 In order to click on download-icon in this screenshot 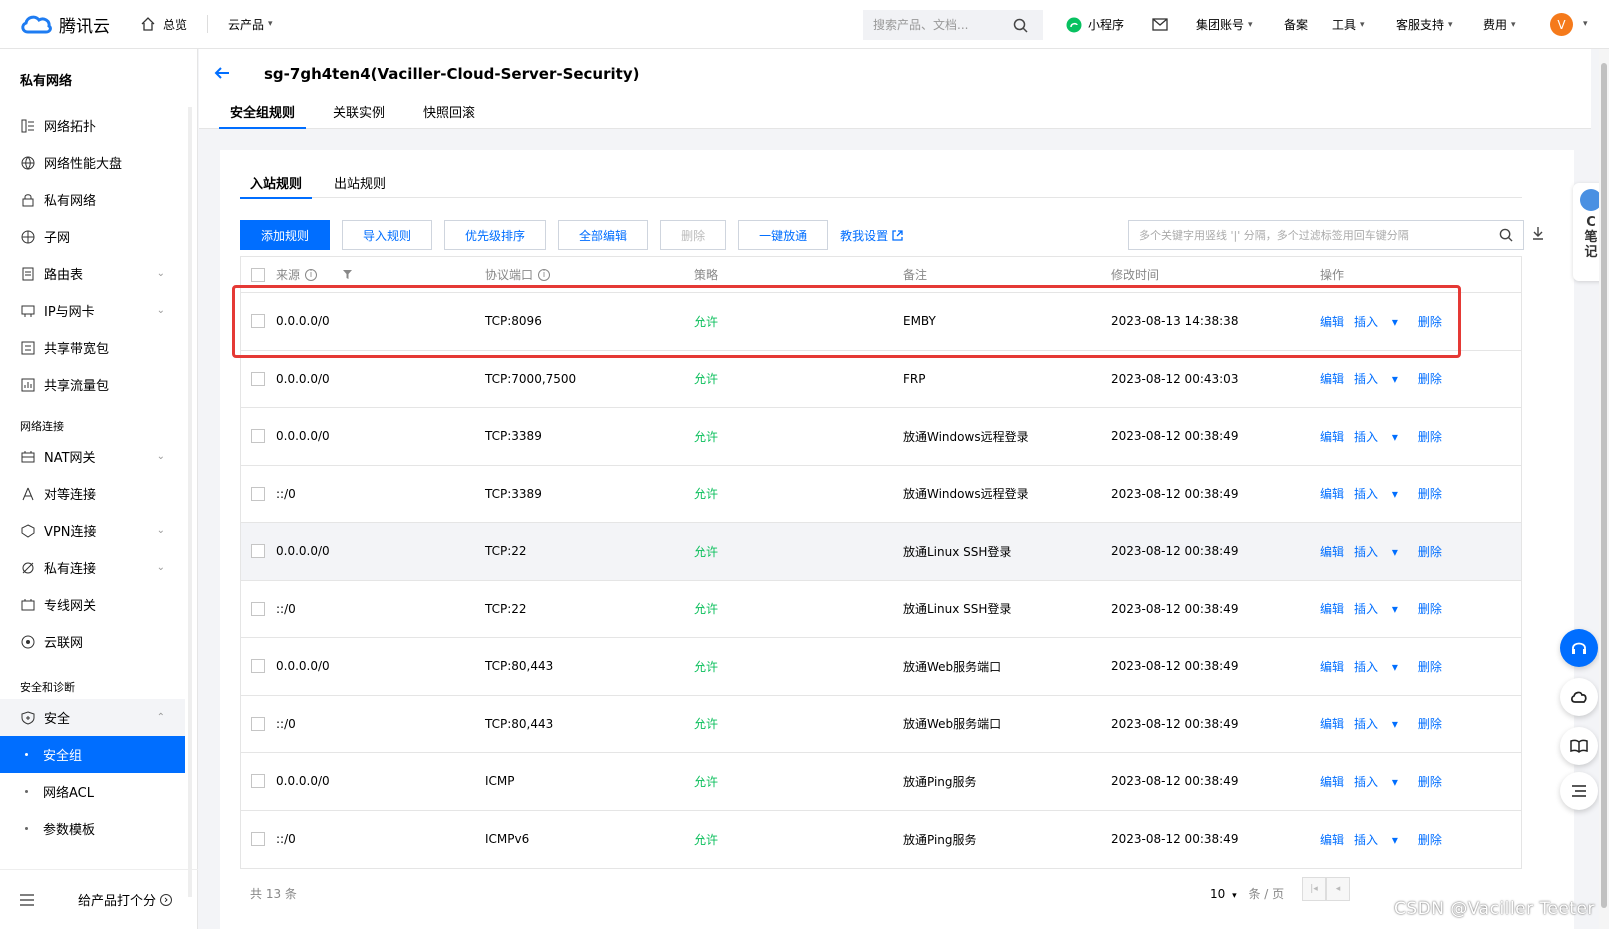, I will do `click(1538, 233)`.